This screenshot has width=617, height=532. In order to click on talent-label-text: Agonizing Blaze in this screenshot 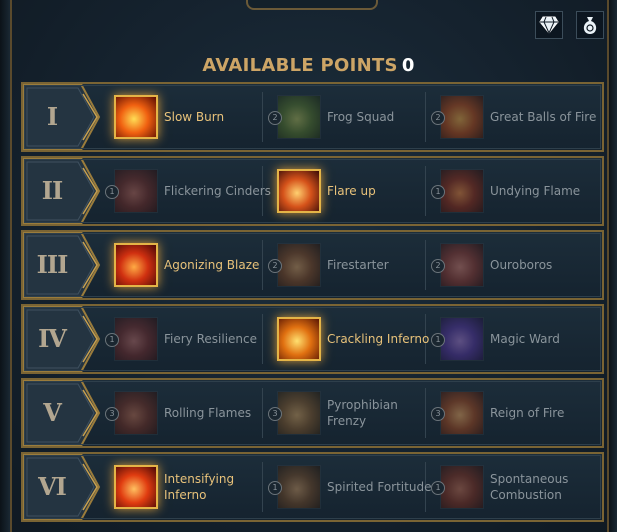, I will do `click(212, 265)`.